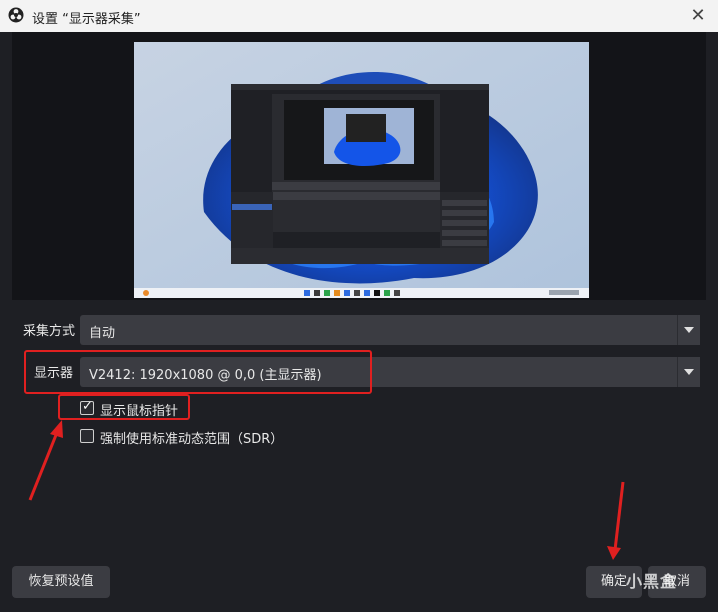 This screenshot has width=718, height=612. What do you see at coordinates (652, 581) in the screenshot?
I see `watermark-text: 小黑盒` at bounding box center [652, 581].